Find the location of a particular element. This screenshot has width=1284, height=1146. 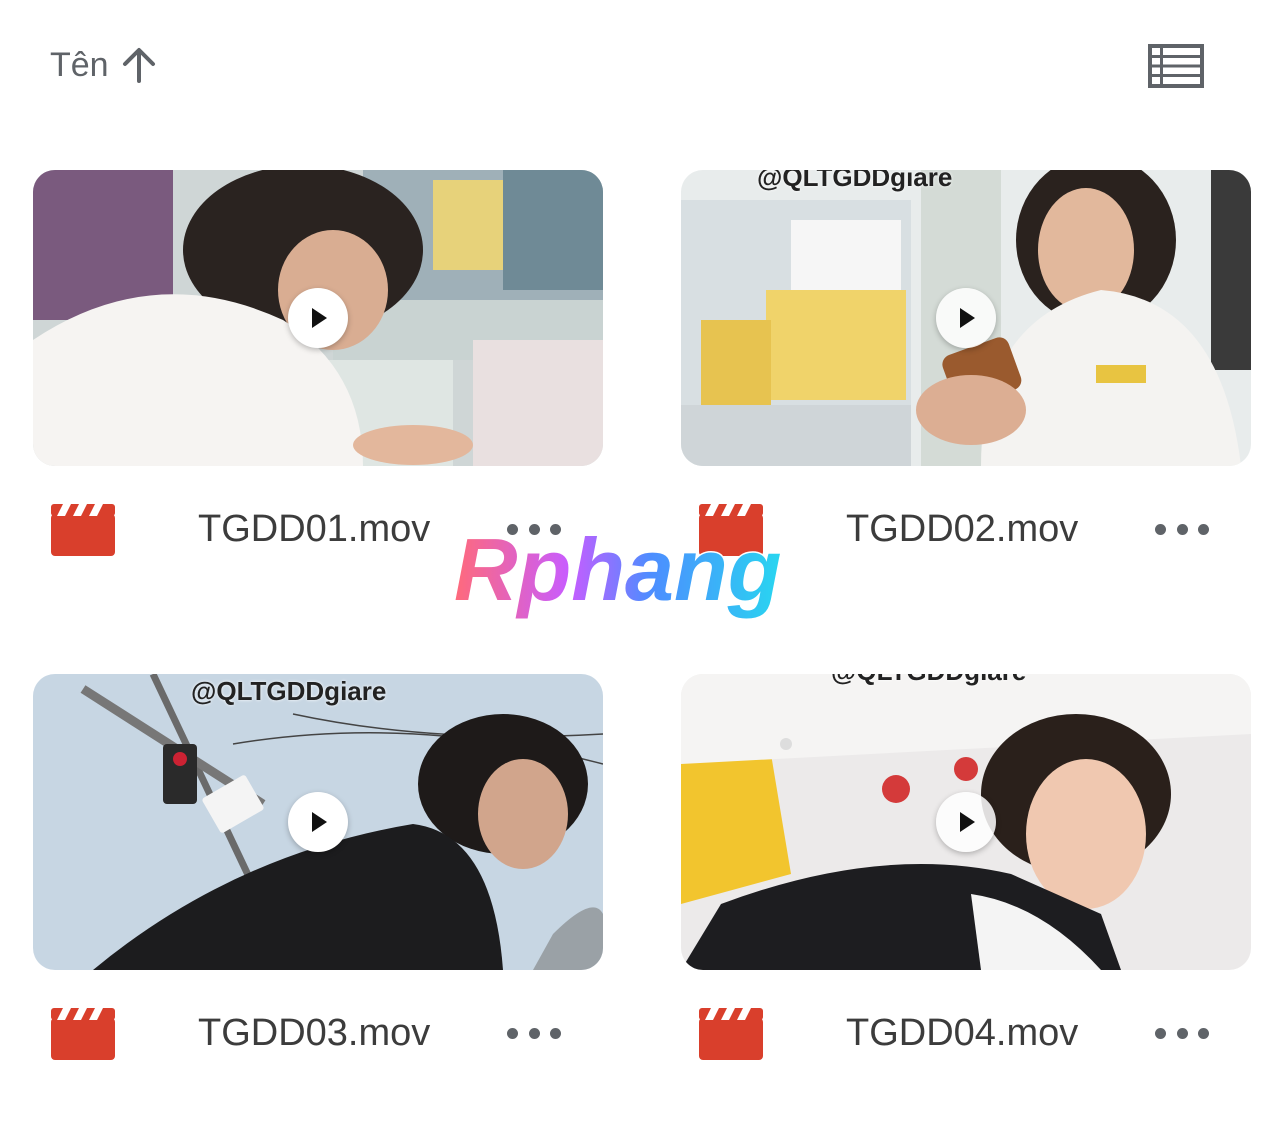

file-name: TGDD01.mov is located at coordinates (314, 529).